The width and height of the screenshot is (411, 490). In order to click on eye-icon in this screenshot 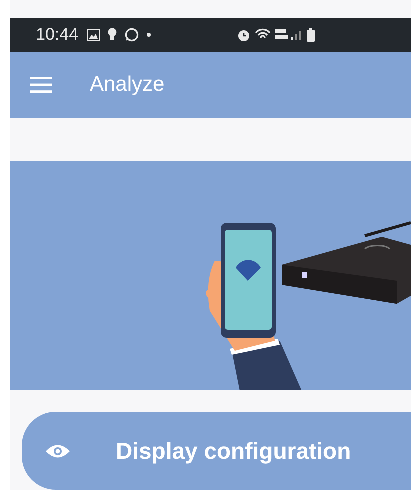, I will do `click(58, 451)`.